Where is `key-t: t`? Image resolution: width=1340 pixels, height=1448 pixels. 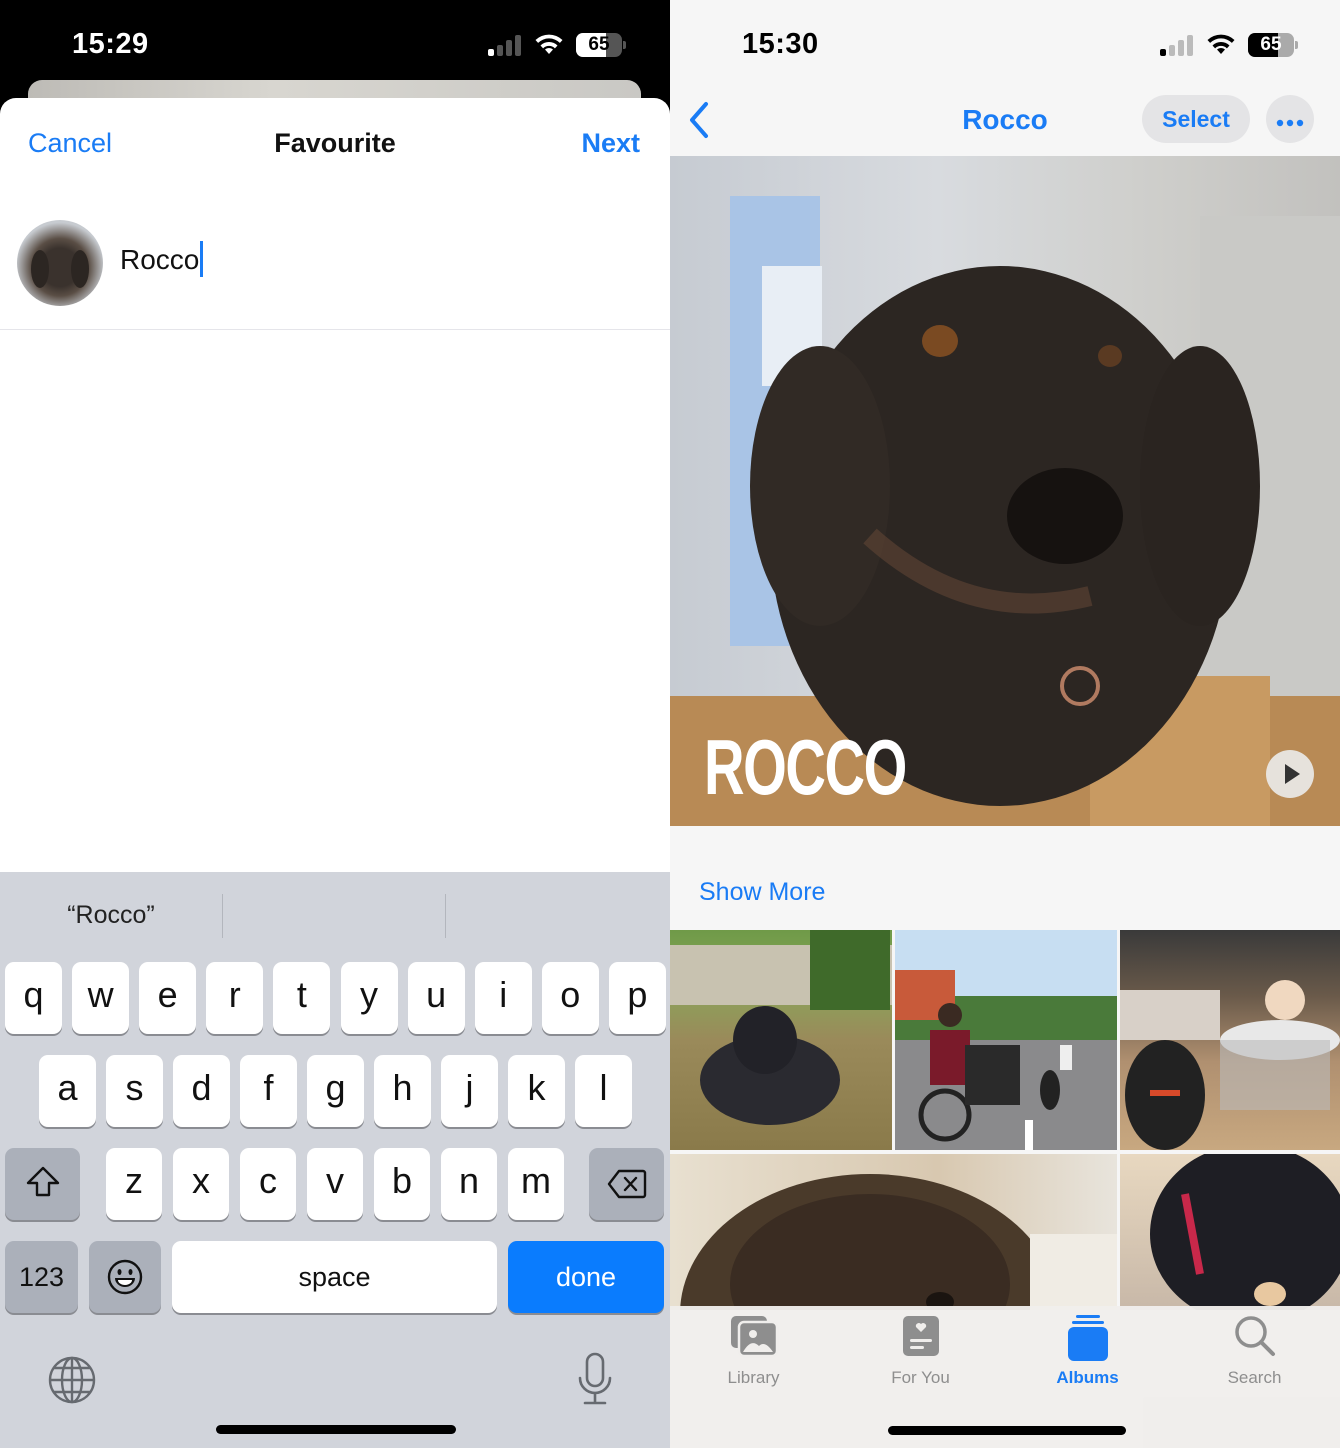 key-t: t is located at coordinates (302, 998).